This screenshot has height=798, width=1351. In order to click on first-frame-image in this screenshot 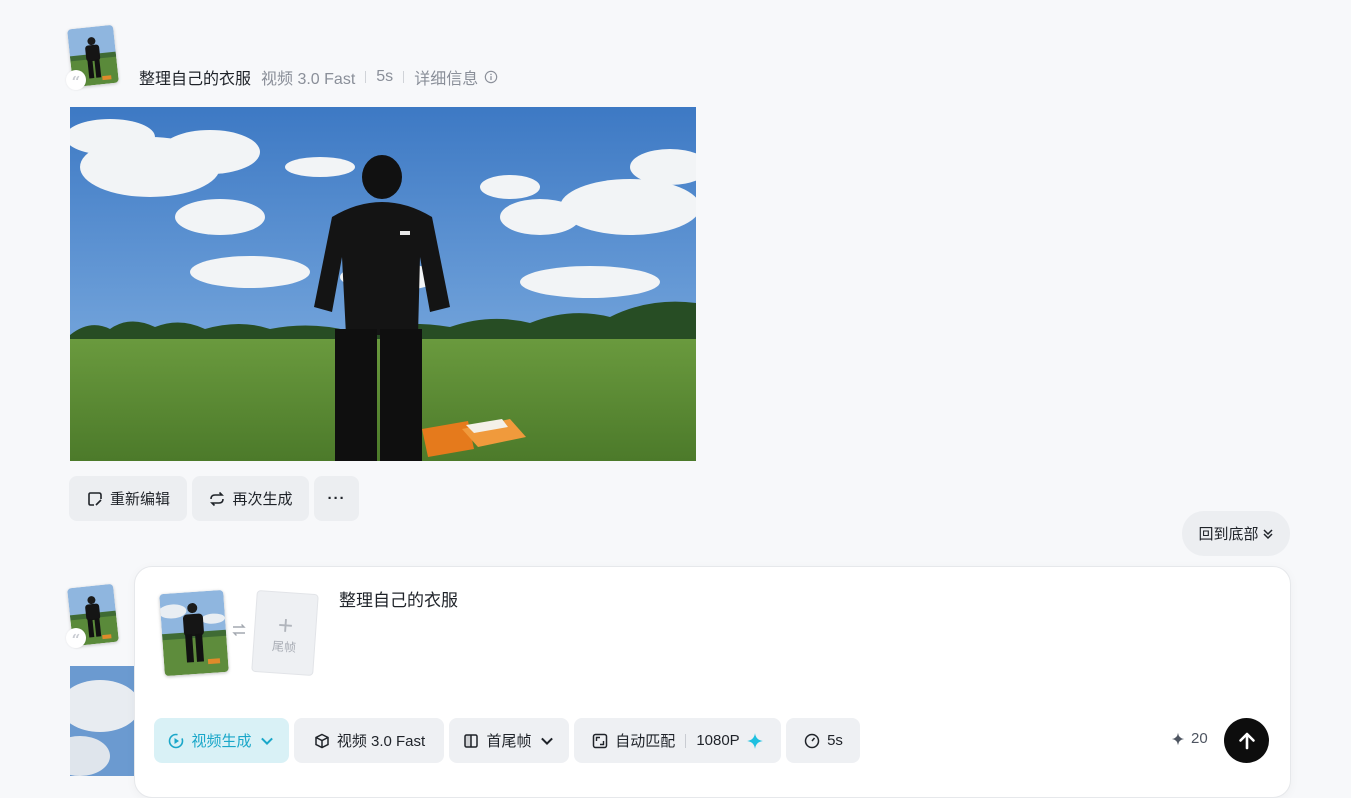, I will do `click(194, 633)`.